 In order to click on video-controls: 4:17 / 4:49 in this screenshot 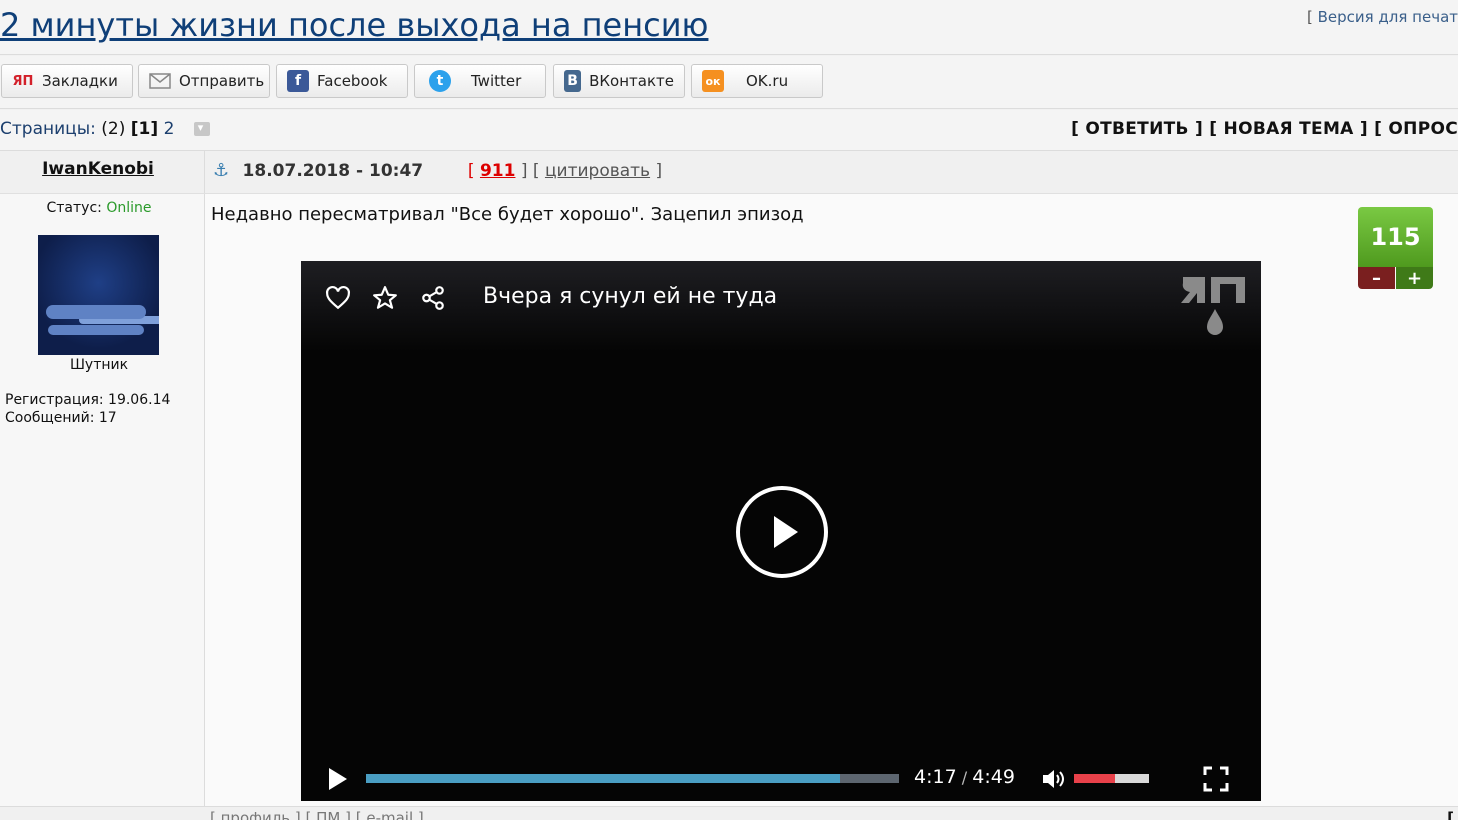, I will do `click(781, 778)`.